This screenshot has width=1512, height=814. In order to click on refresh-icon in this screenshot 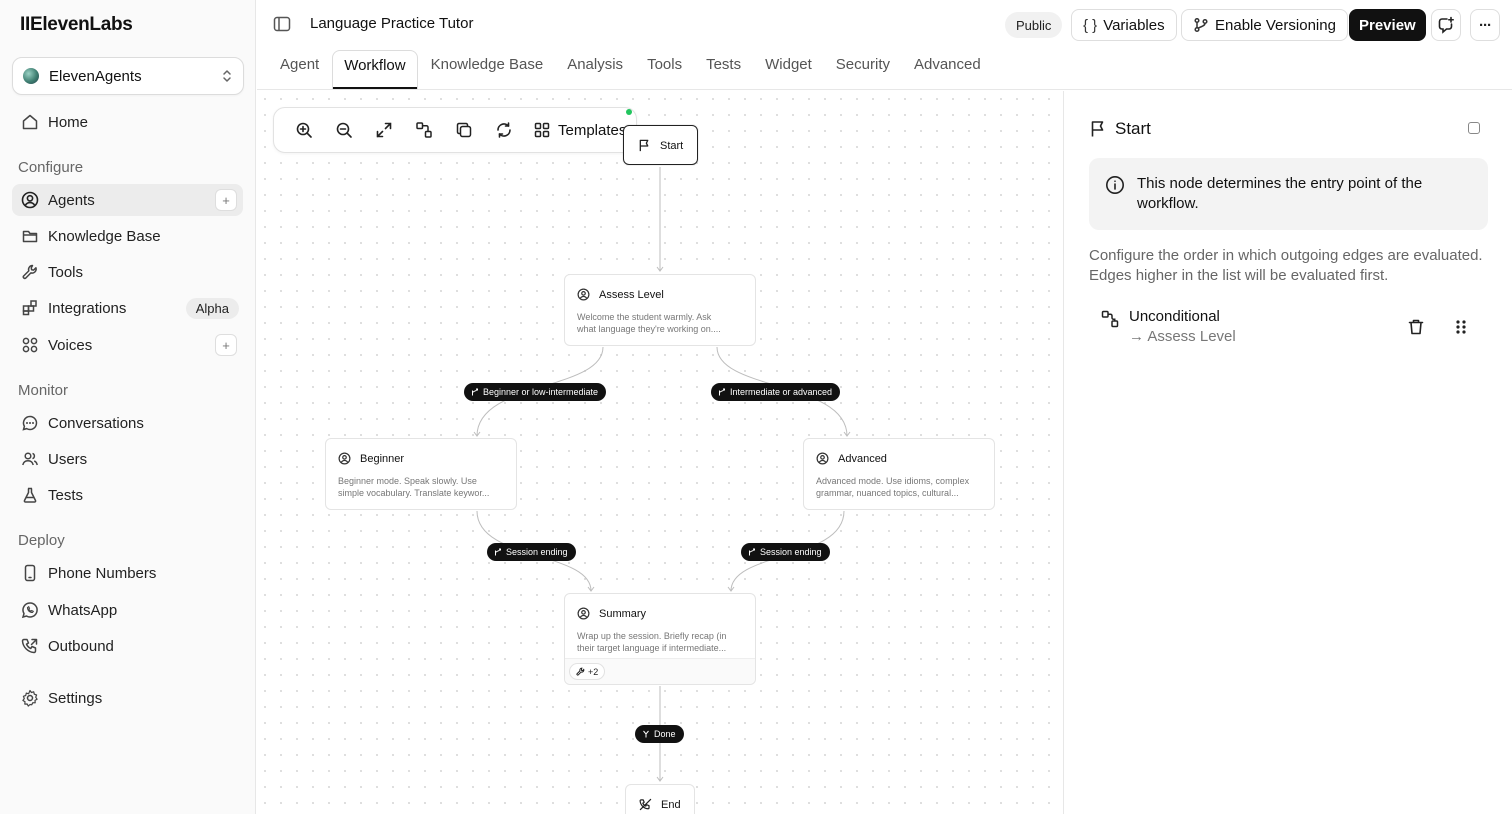, I will do `click(504, 130)`.